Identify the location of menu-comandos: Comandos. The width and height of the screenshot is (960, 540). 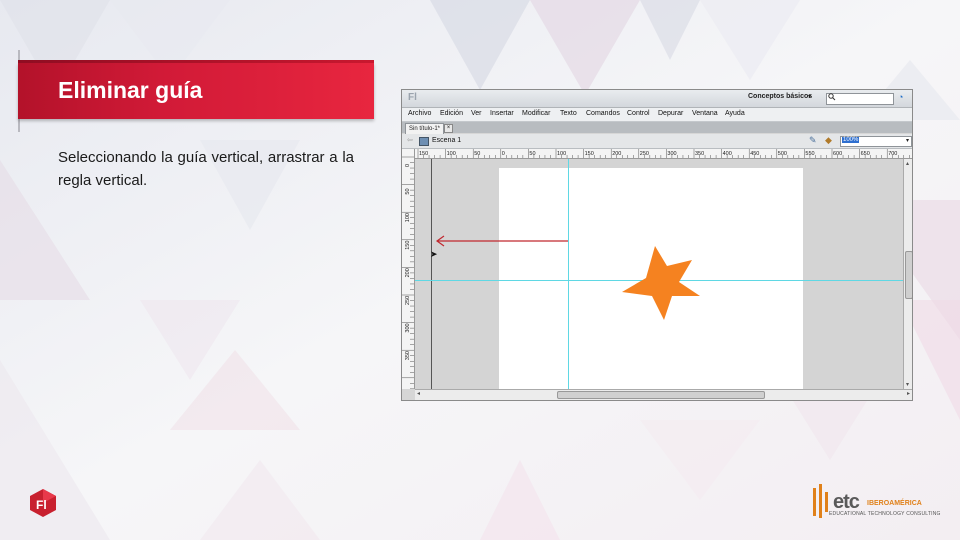
(603, 113).